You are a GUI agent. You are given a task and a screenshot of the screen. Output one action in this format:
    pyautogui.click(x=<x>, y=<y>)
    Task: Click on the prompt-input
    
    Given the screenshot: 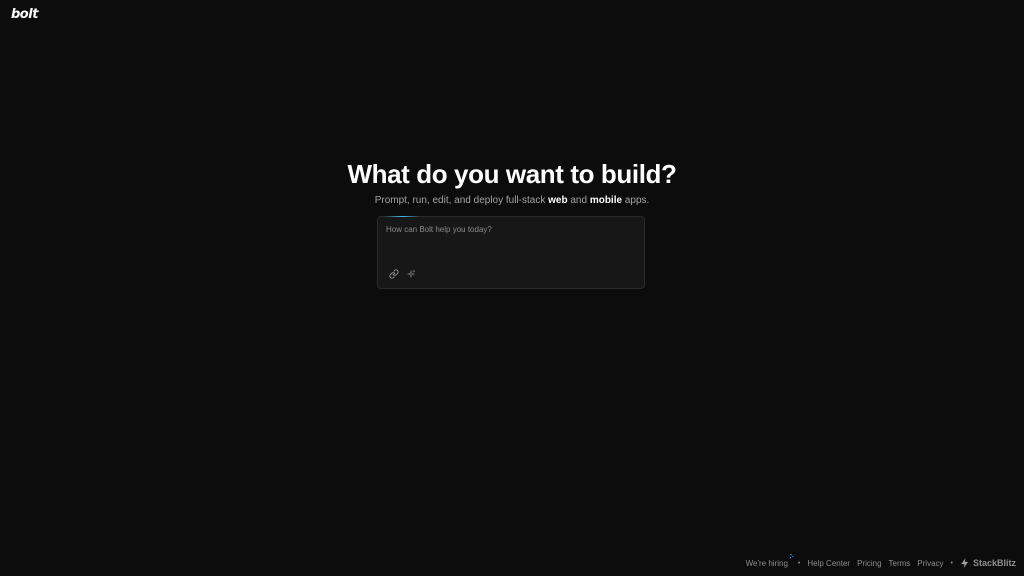 What is the action you would take?
    pyautogui.click(x=511, y=243)
    